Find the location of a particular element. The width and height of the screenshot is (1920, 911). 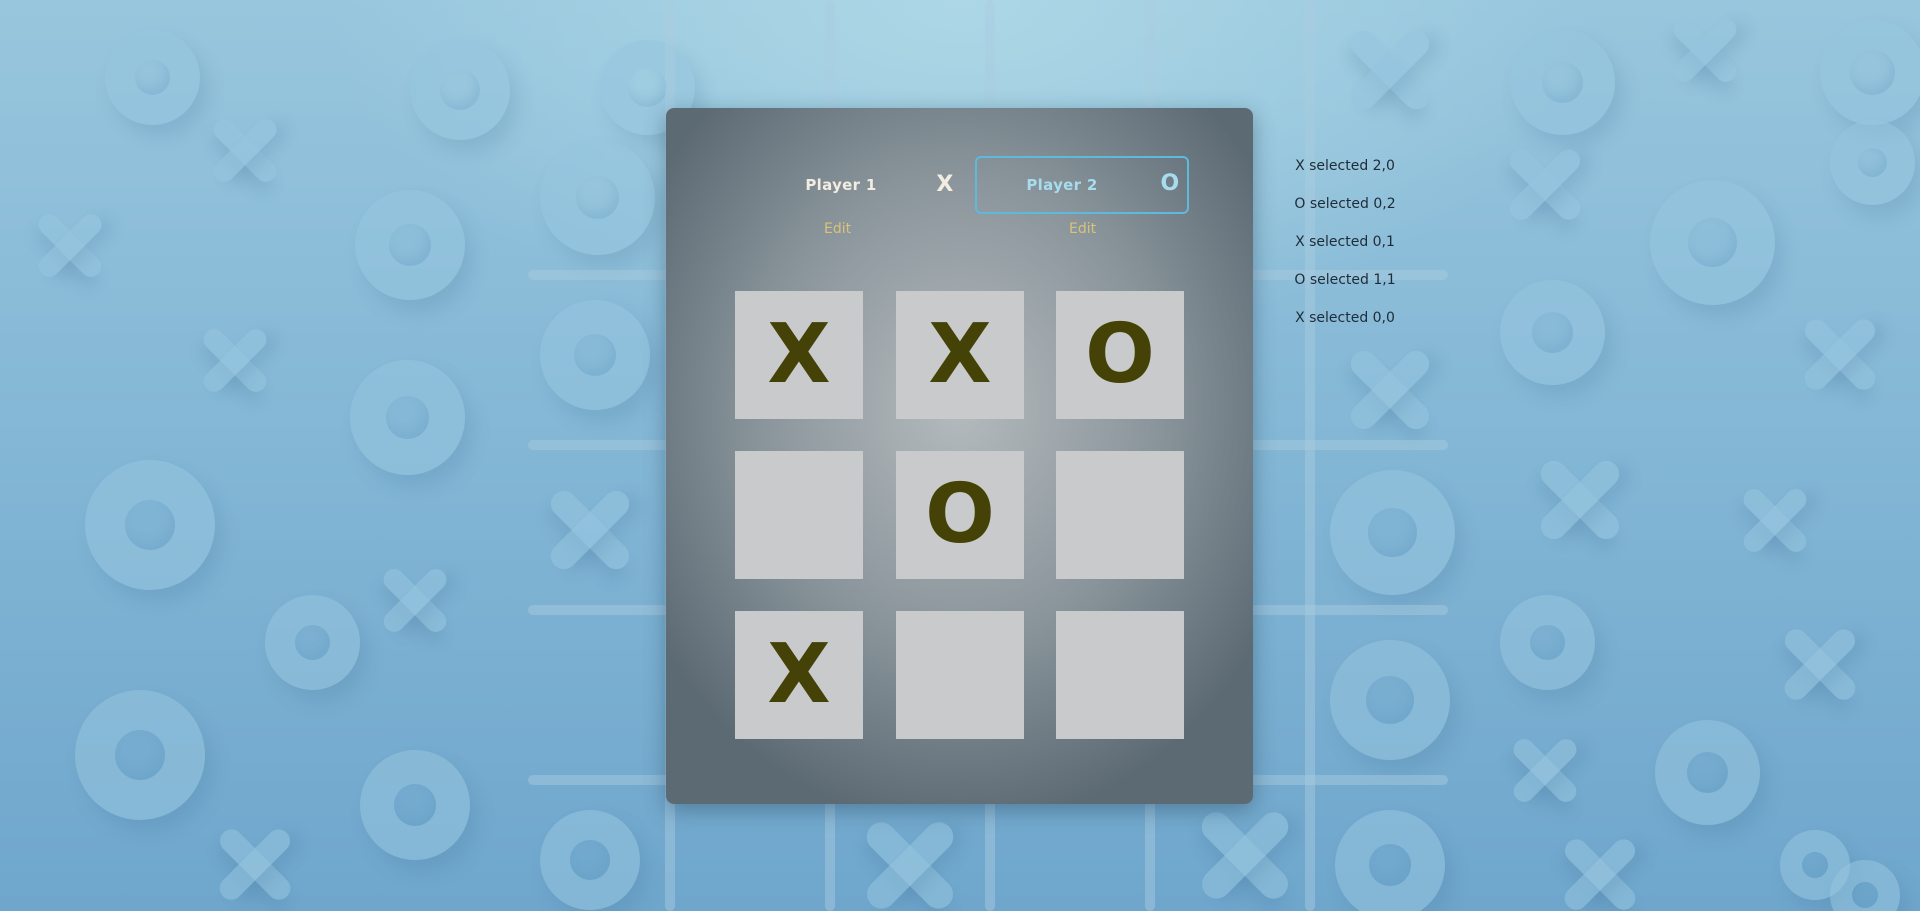

cell-2-0: X is located at coordinates (799, 675).